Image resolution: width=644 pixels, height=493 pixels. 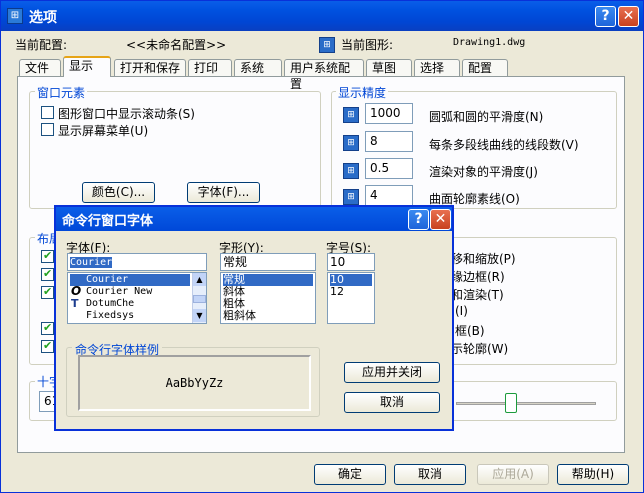 What do you see at coordinates (268, 262) in the screenshot?
I see `style-input: 常规` at bounding box center [268, 262].